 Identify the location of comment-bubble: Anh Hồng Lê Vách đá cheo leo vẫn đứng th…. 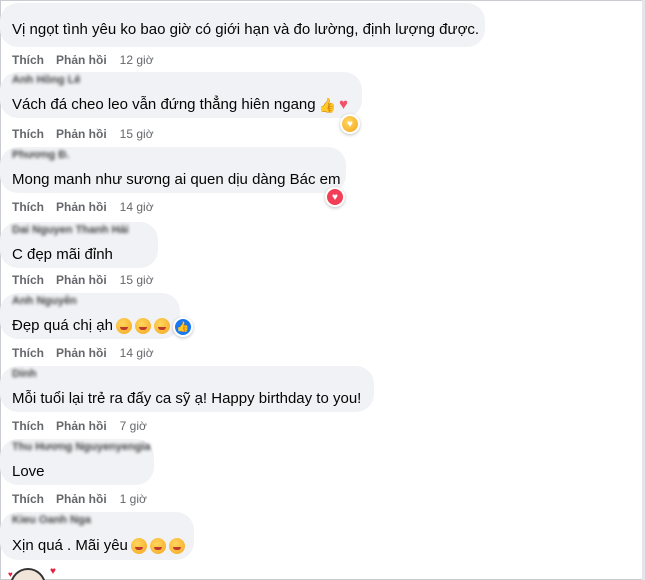
(181, 95).